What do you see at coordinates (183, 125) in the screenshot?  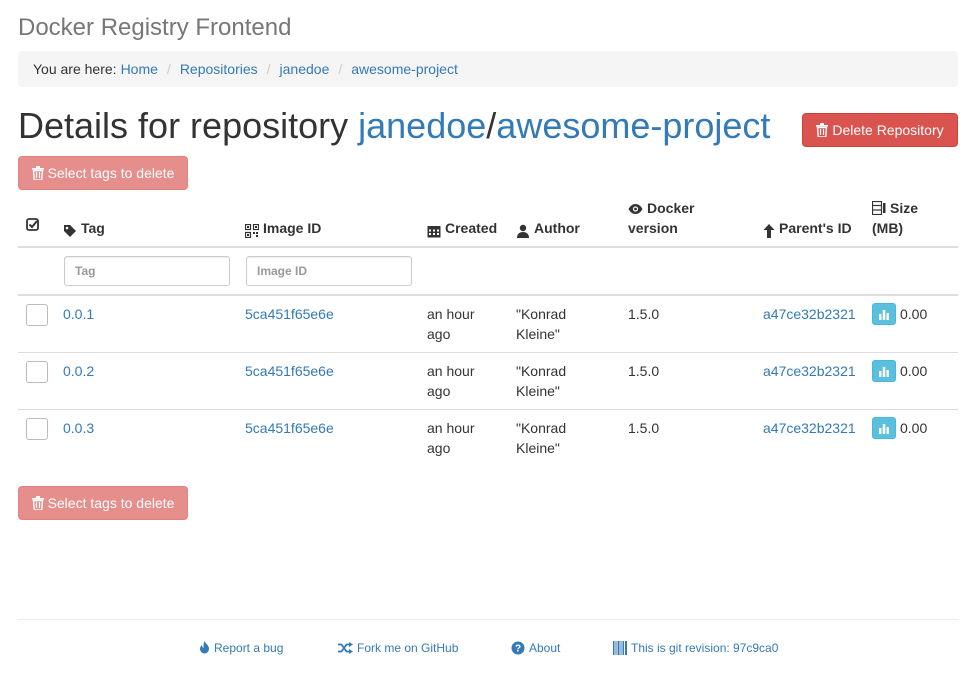 I see `page-title-prefix: Details for repository` at bounding box center [183, 125].